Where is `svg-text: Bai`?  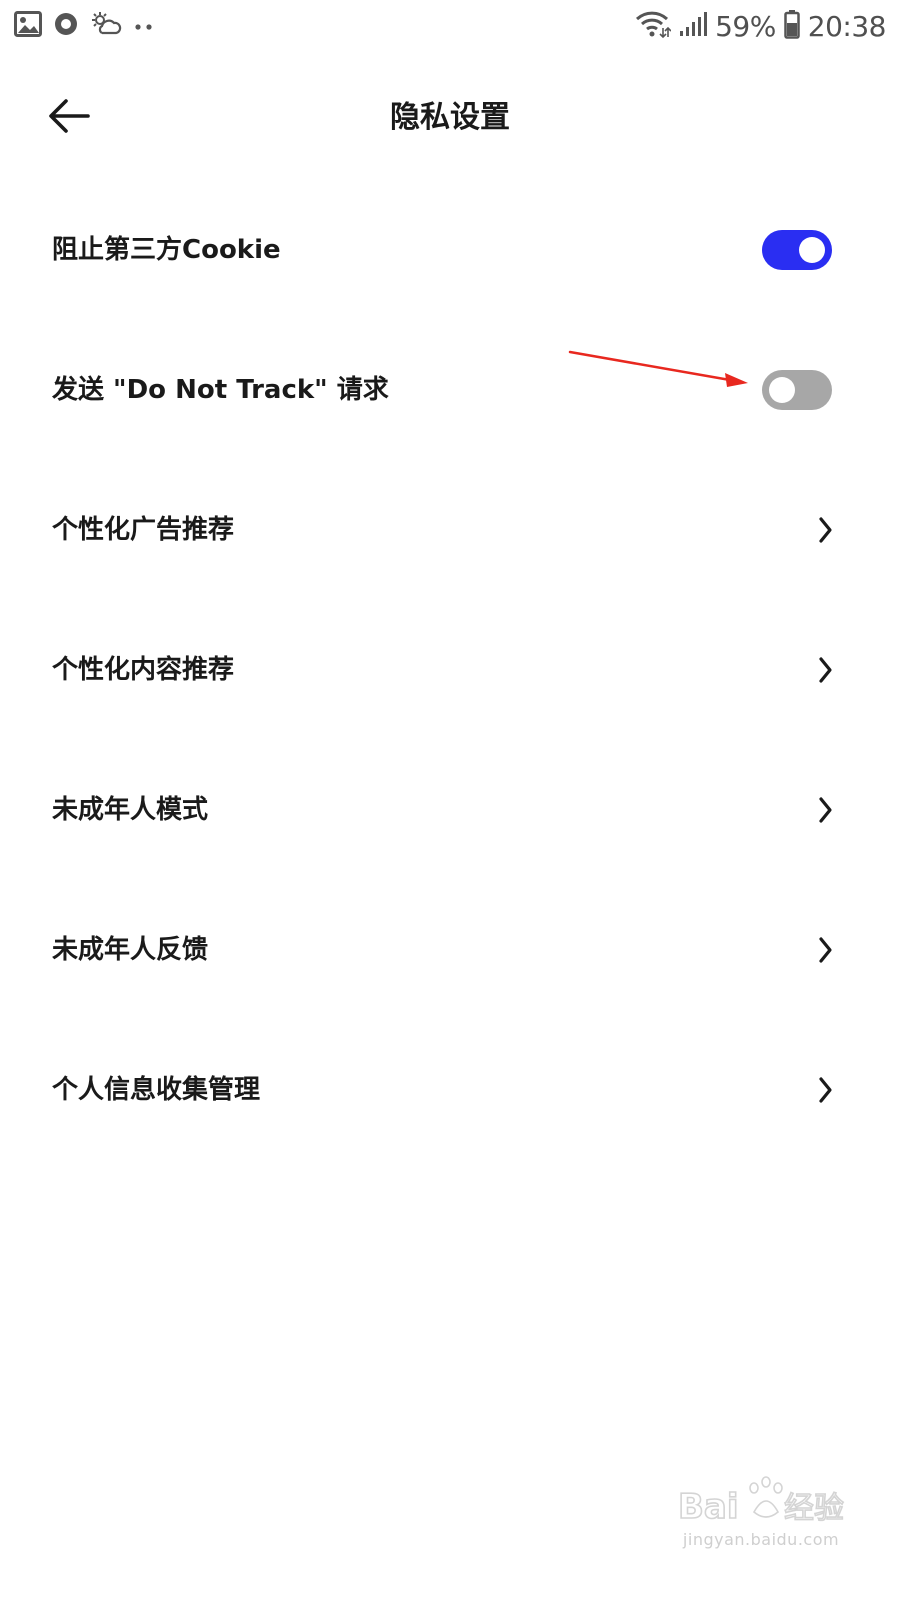 svg-text: Bai is located at coordinates (708, 1507).